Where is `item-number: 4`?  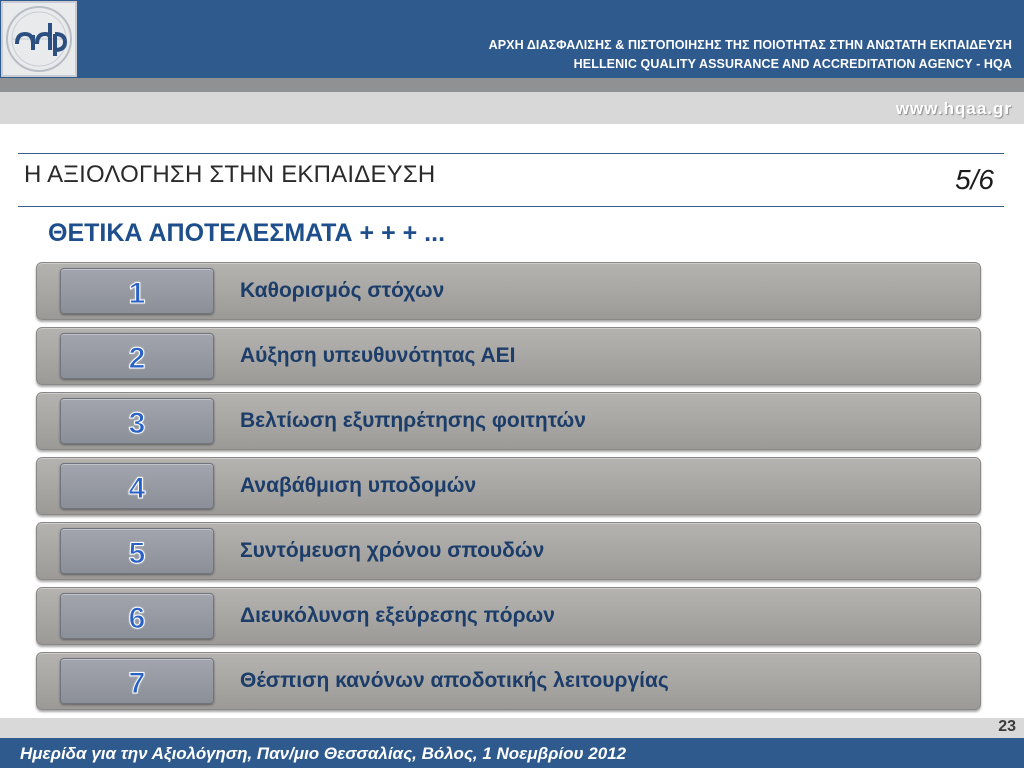 item-number: 4 is located at coordinates (137, 489).